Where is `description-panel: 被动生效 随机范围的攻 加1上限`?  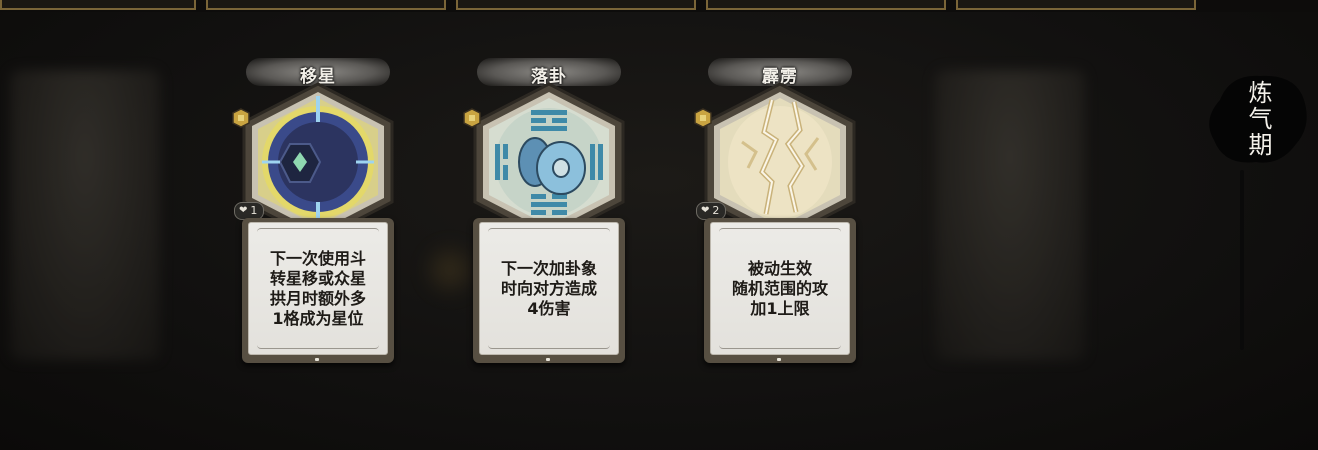 description-panel: 被动生效 随机范围的攻 加1上限 is located at coordinates (780, 288).